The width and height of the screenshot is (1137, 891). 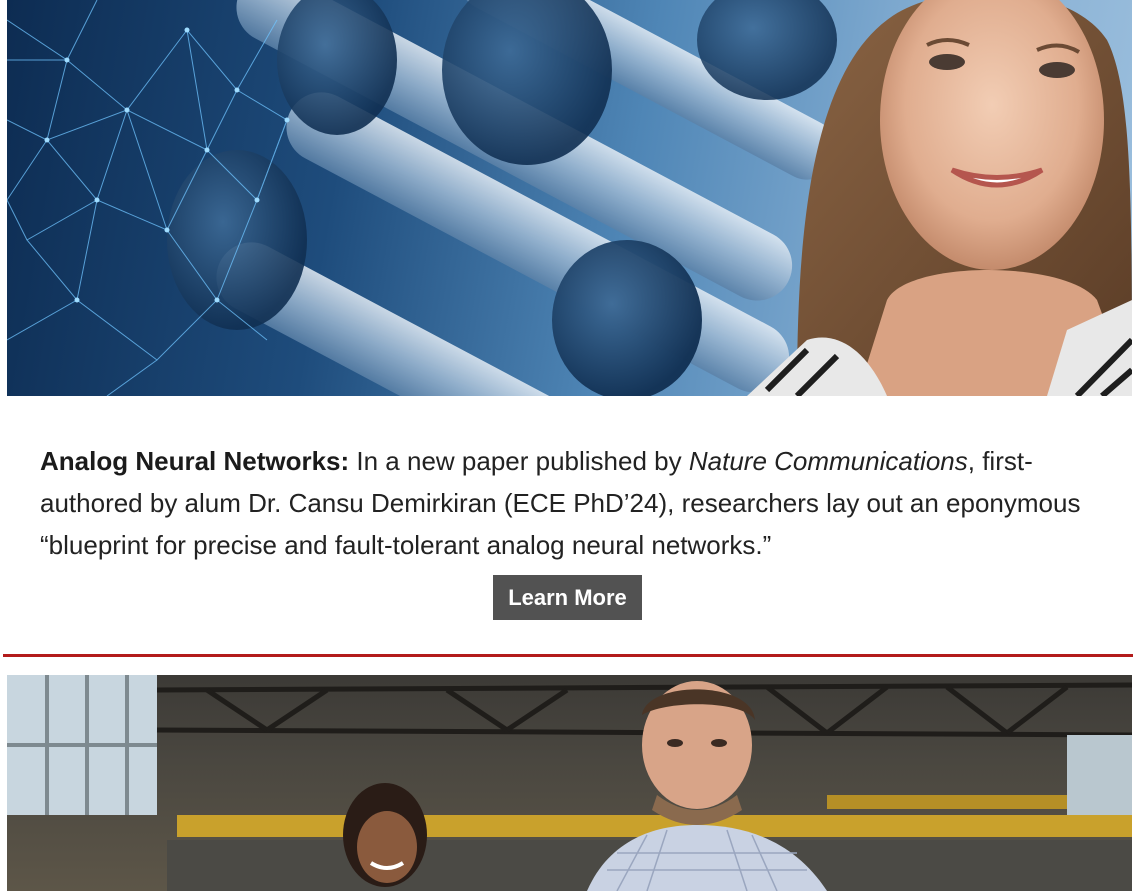 I want to click on section-divider, so click(x=568, y=655).